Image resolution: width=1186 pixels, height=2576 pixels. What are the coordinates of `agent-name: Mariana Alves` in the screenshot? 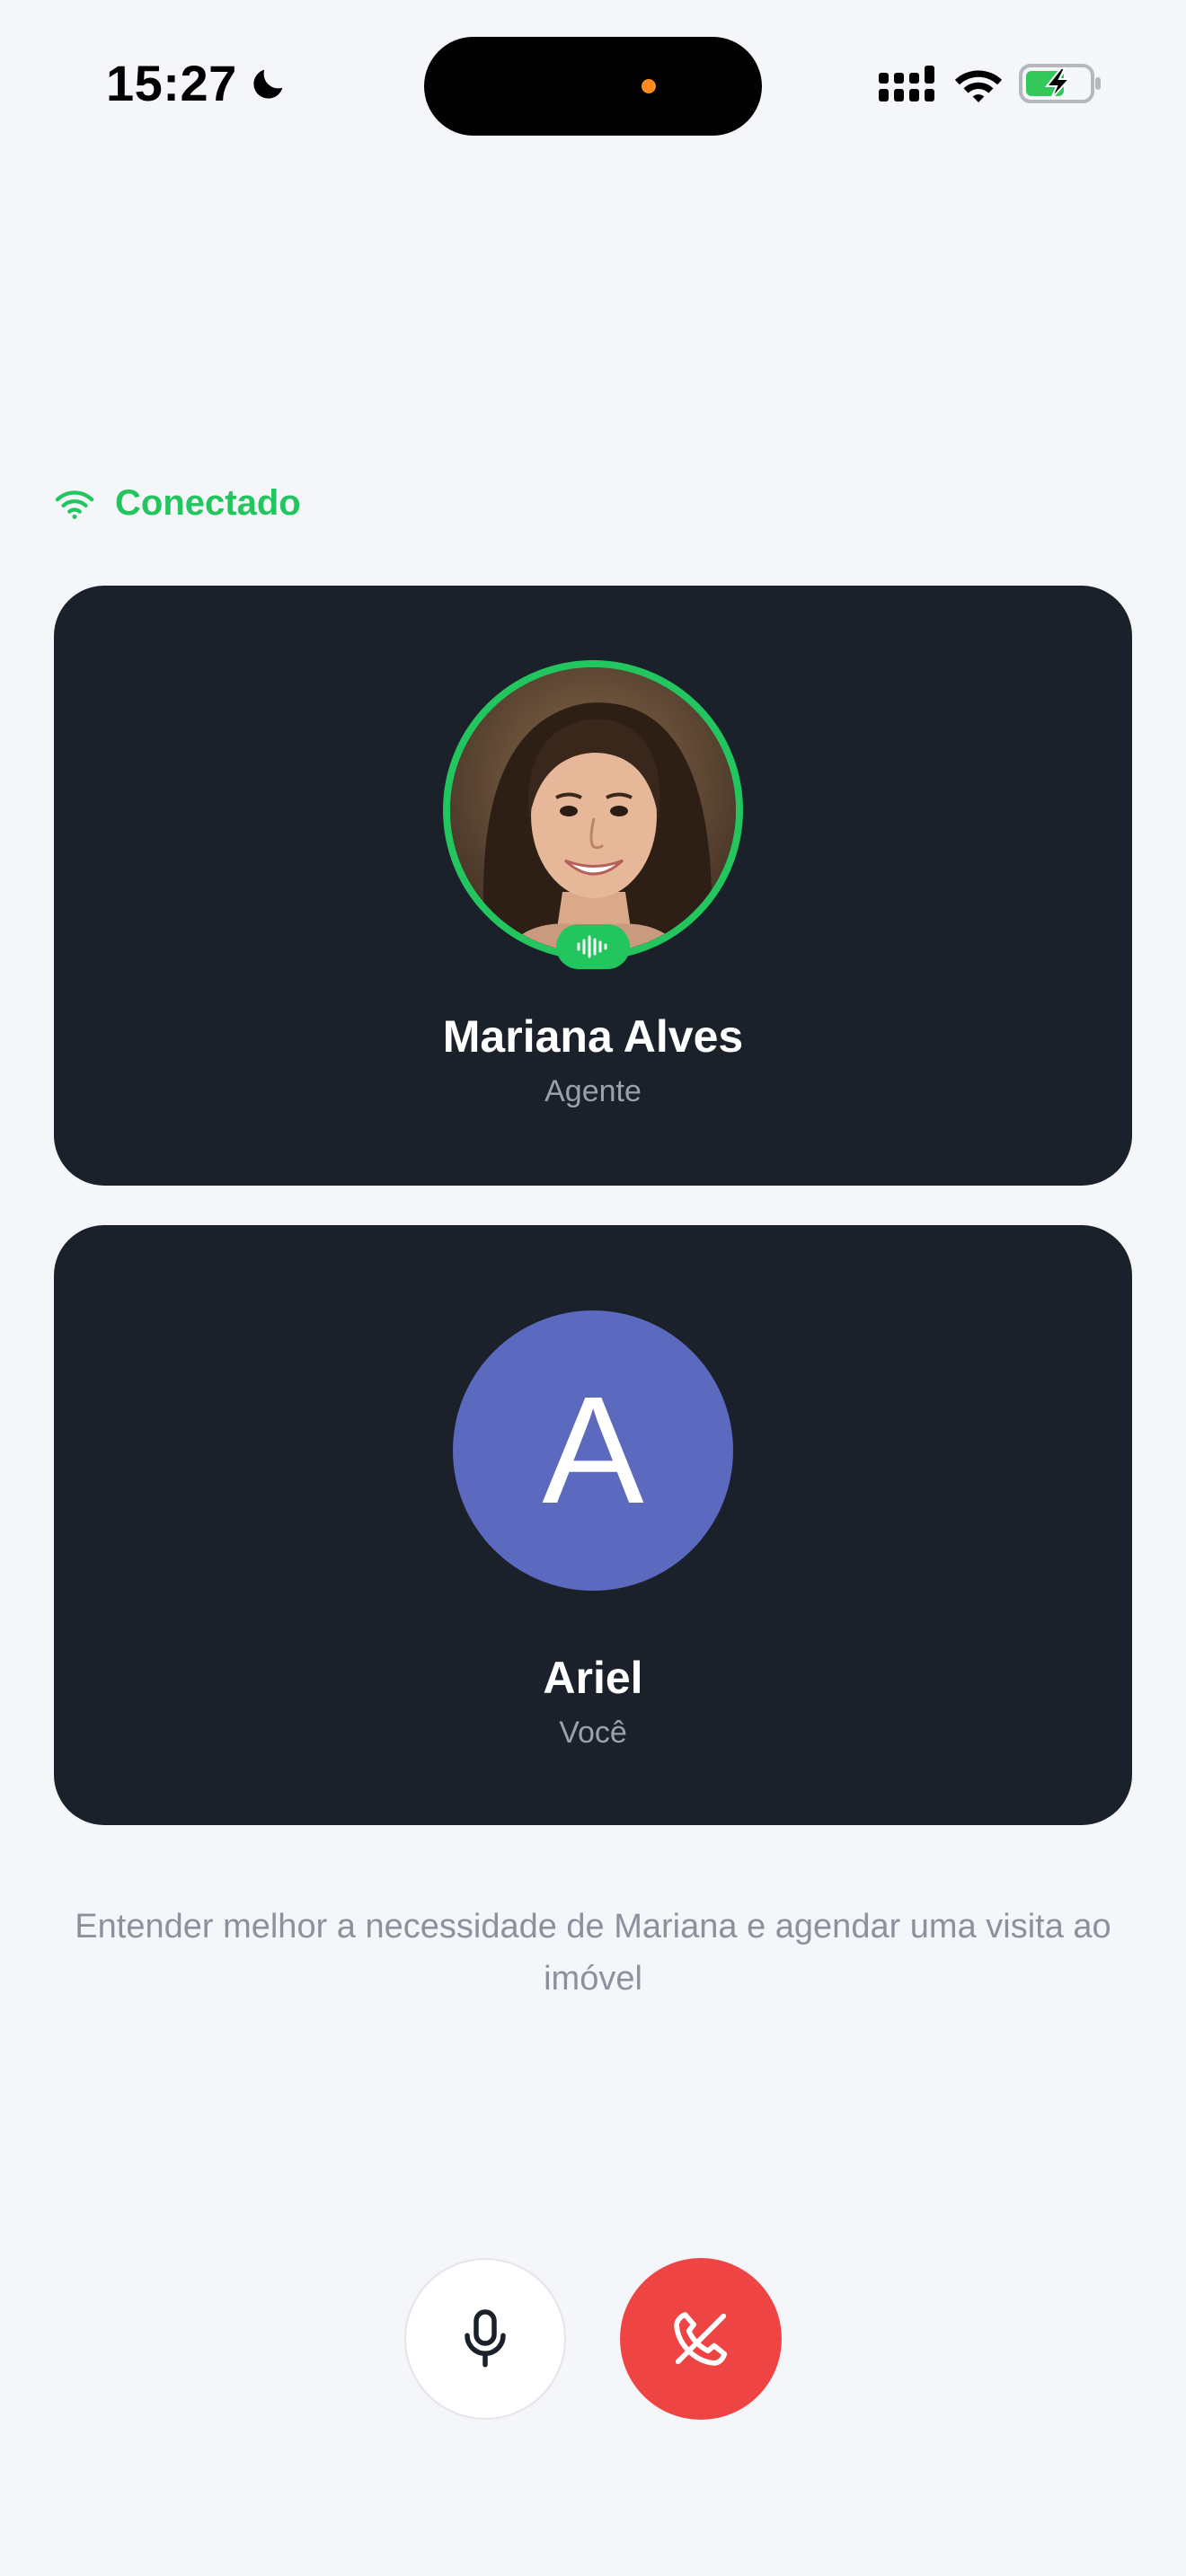 It's located at (593, 1036).